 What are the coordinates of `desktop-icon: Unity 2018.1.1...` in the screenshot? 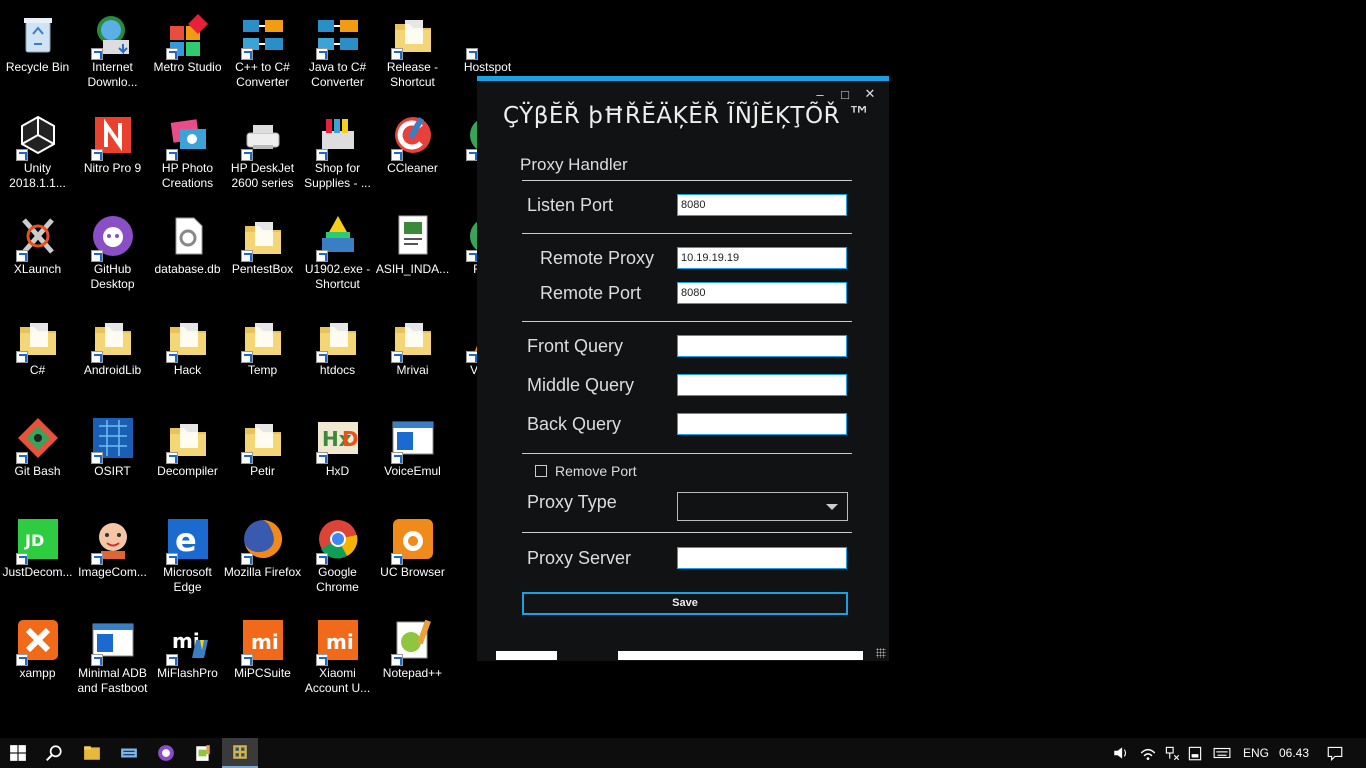 It's located at (37, 151).